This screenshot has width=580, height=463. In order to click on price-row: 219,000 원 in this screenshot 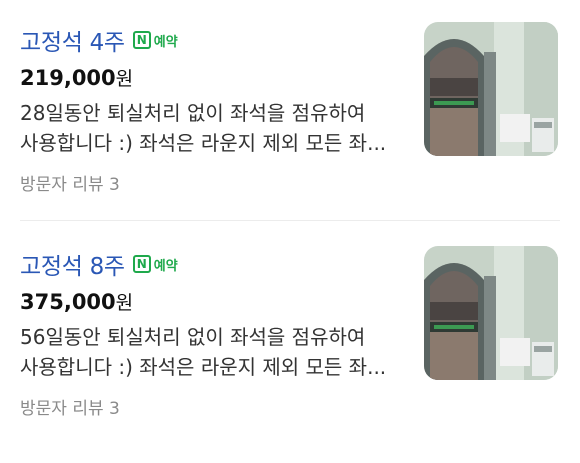, I will do `click(76, 78)`.